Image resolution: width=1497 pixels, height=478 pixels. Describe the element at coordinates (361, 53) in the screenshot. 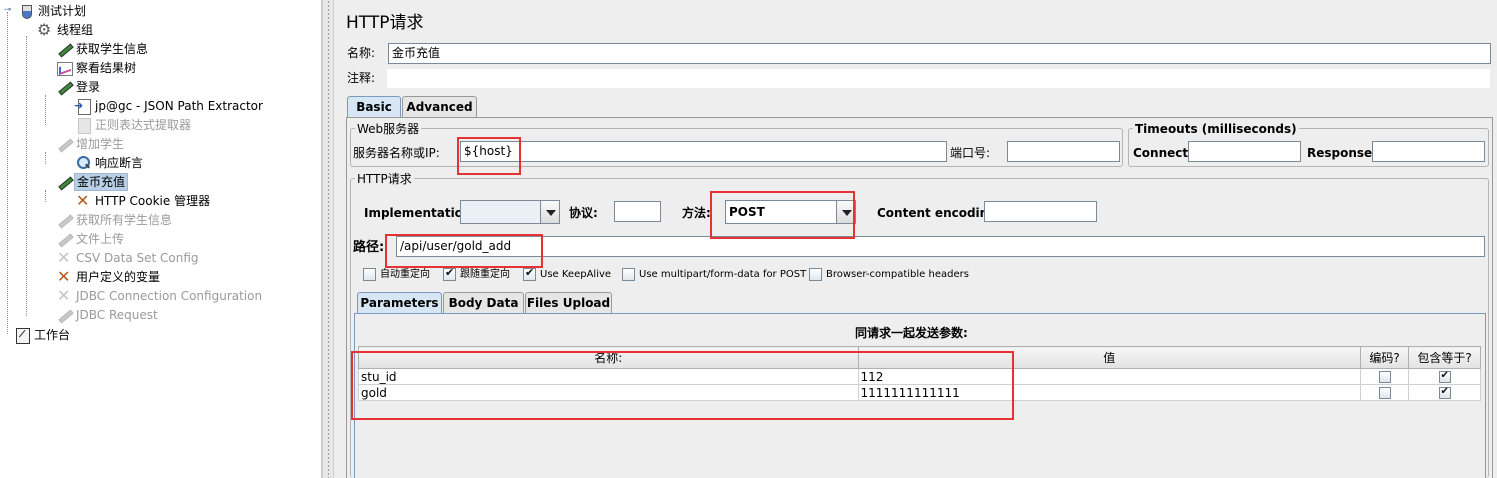

I see `name-label: 名称:` at that location.